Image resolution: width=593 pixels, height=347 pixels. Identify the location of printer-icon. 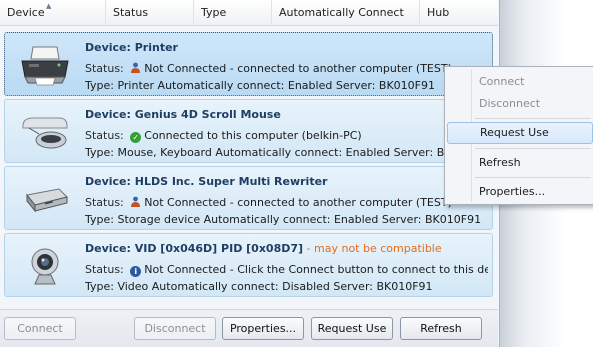
(45, 66).